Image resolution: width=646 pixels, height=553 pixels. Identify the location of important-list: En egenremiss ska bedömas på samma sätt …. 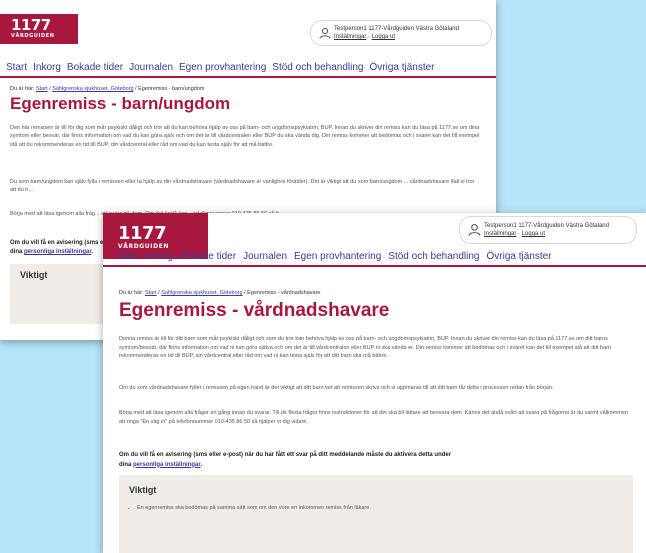
(249, 508).